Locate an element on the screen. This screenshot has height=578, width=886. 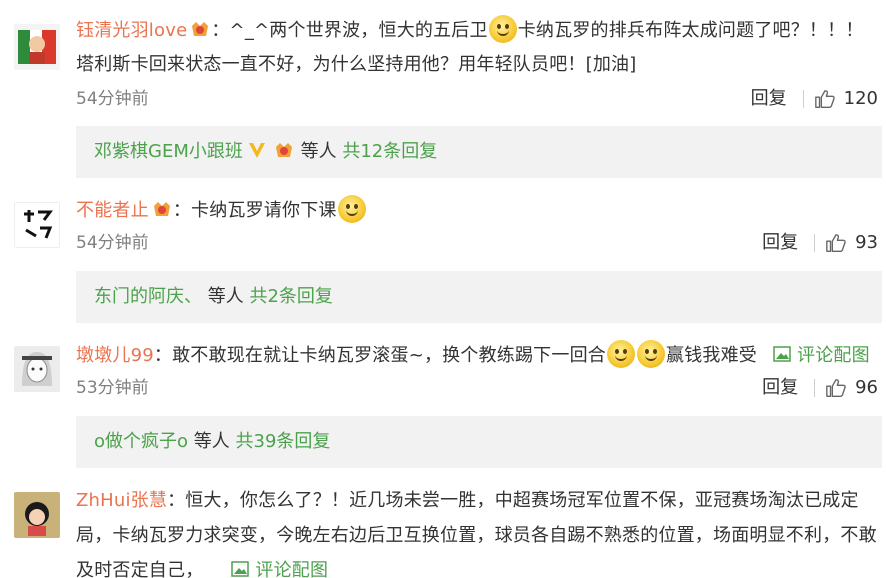
like-count: 96 is located at coordinates (866, 387).